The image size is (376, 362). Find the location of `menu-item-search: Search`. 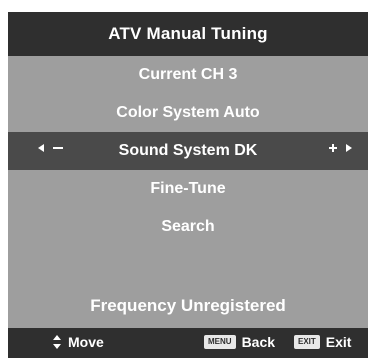

menu-item-search: Search is located at coordinates (188, 227).